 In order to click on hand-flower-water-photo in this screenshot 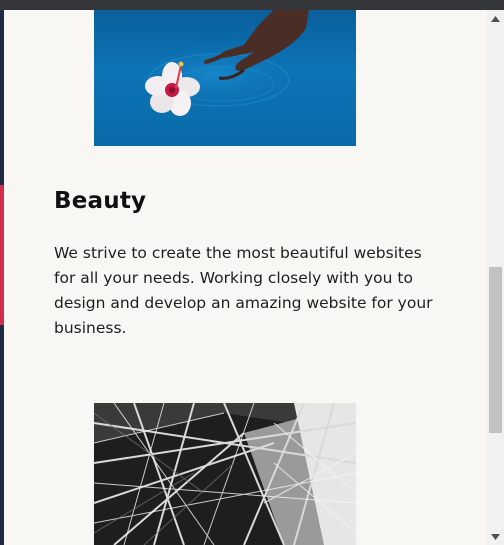, I will do `click(225, 78)`.